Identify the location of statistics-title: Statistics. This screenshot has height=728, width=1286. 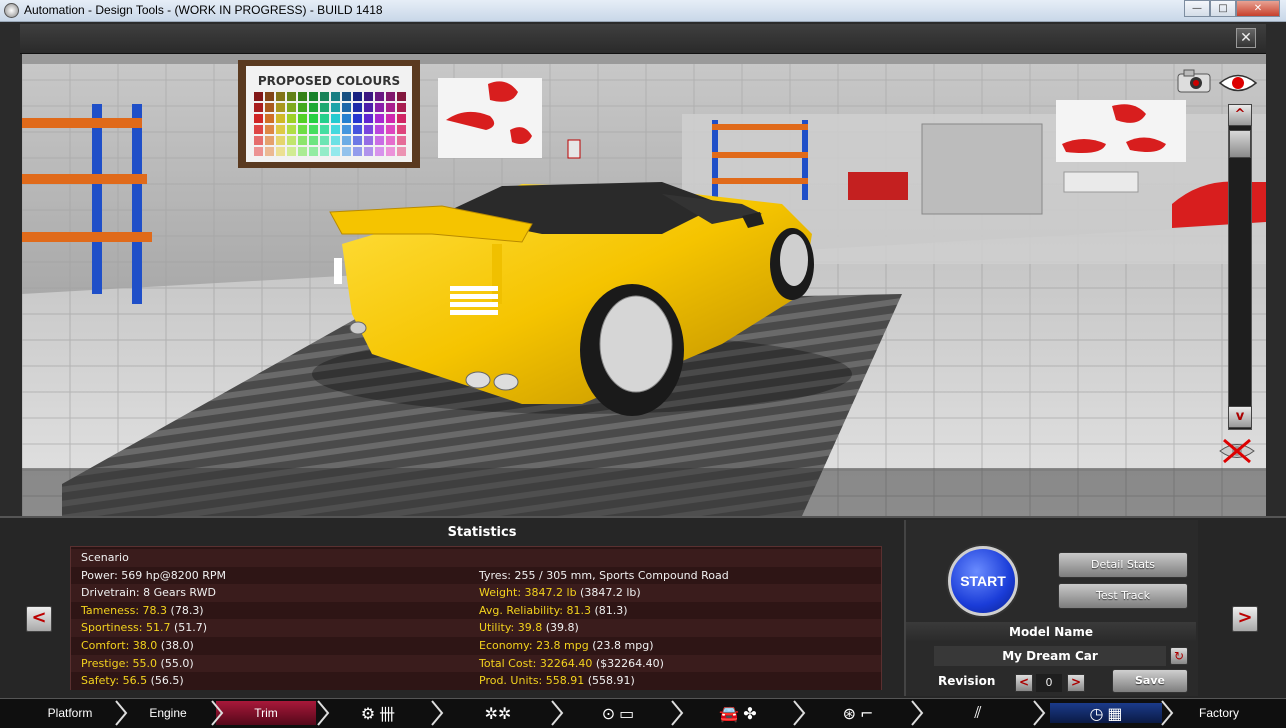
(482, 532).